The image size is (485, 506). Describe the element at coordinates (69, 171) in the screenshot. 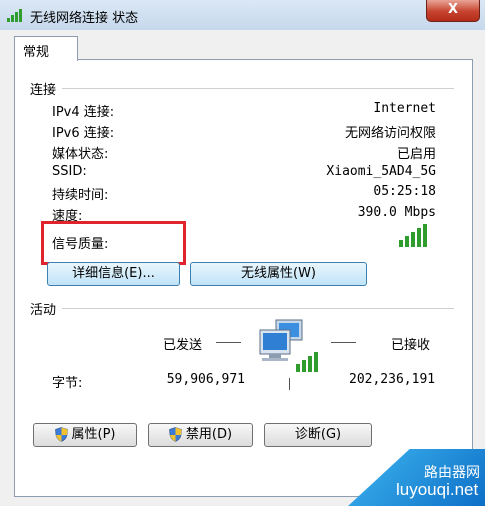

I see `ssid-label: SSID:` at that location.